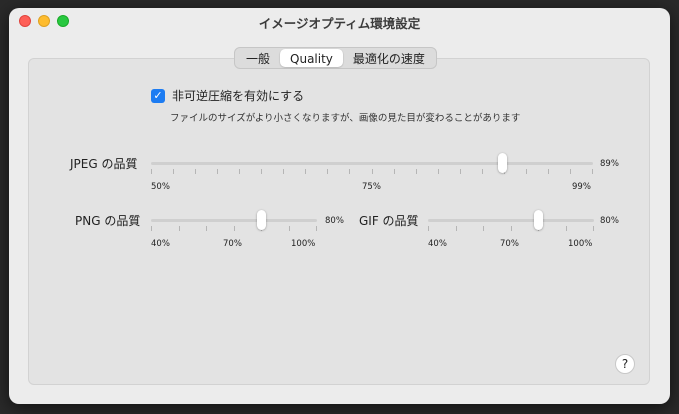 The image size is (679, 414). What do you see at coordinates (160, 187) in the screenshot?
I see `jpeg-min-mark: 50%` at bounding box center [160, 187].